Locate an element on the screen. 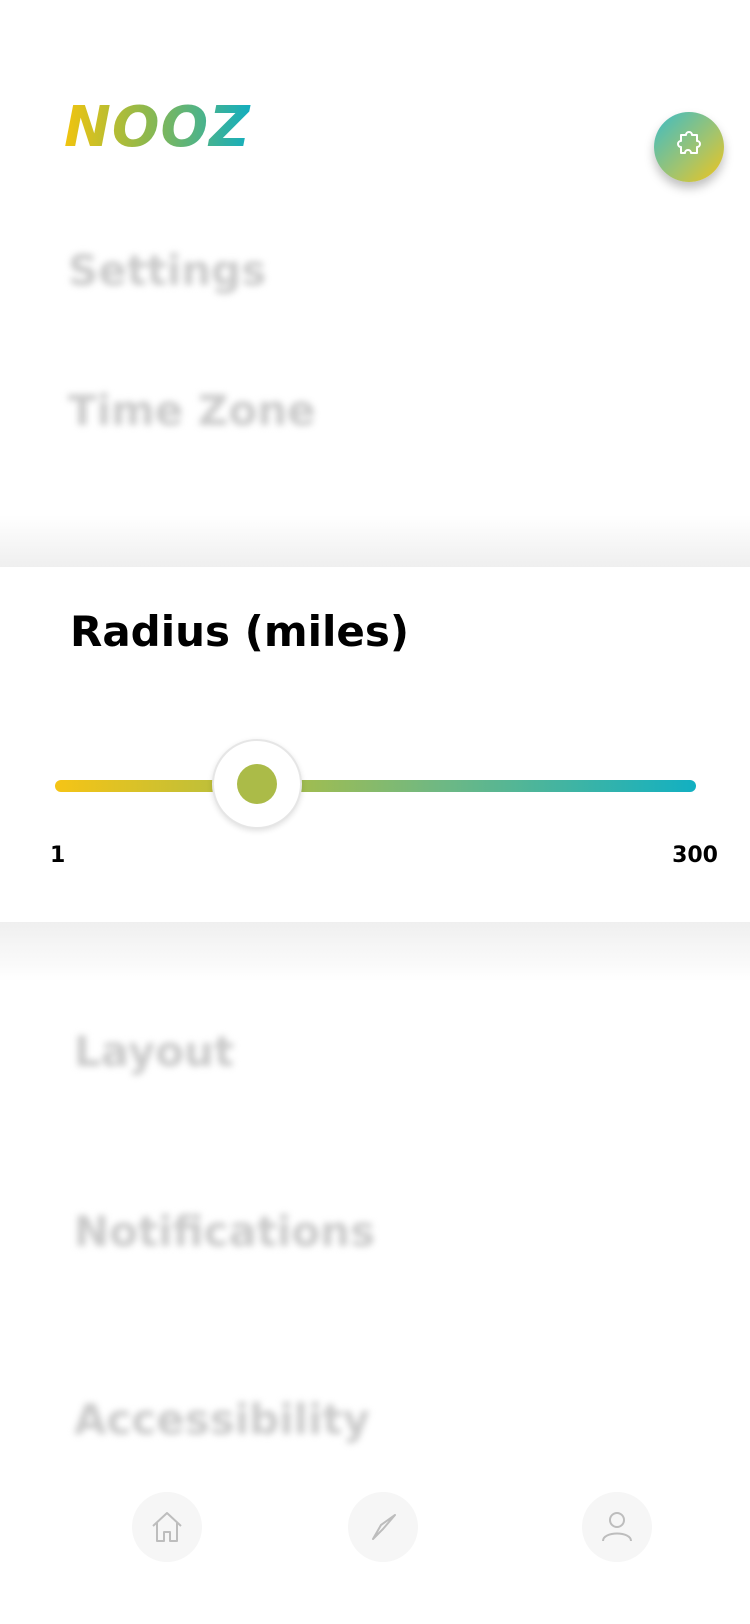 The height and width of the screenshot is (1624, 750). menu-item-time-zone: Time Zone is located at coordinates (192, 410).